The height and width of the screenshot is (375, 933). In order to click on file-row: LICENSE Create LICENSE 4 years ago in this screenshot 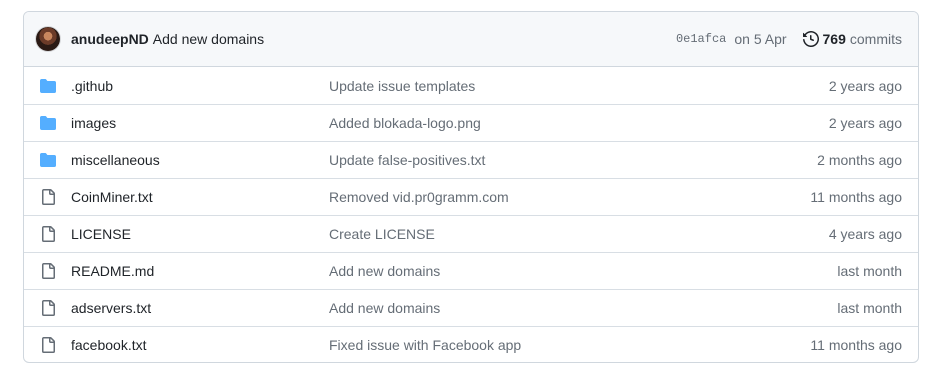, I will do `click(471, 233)`.